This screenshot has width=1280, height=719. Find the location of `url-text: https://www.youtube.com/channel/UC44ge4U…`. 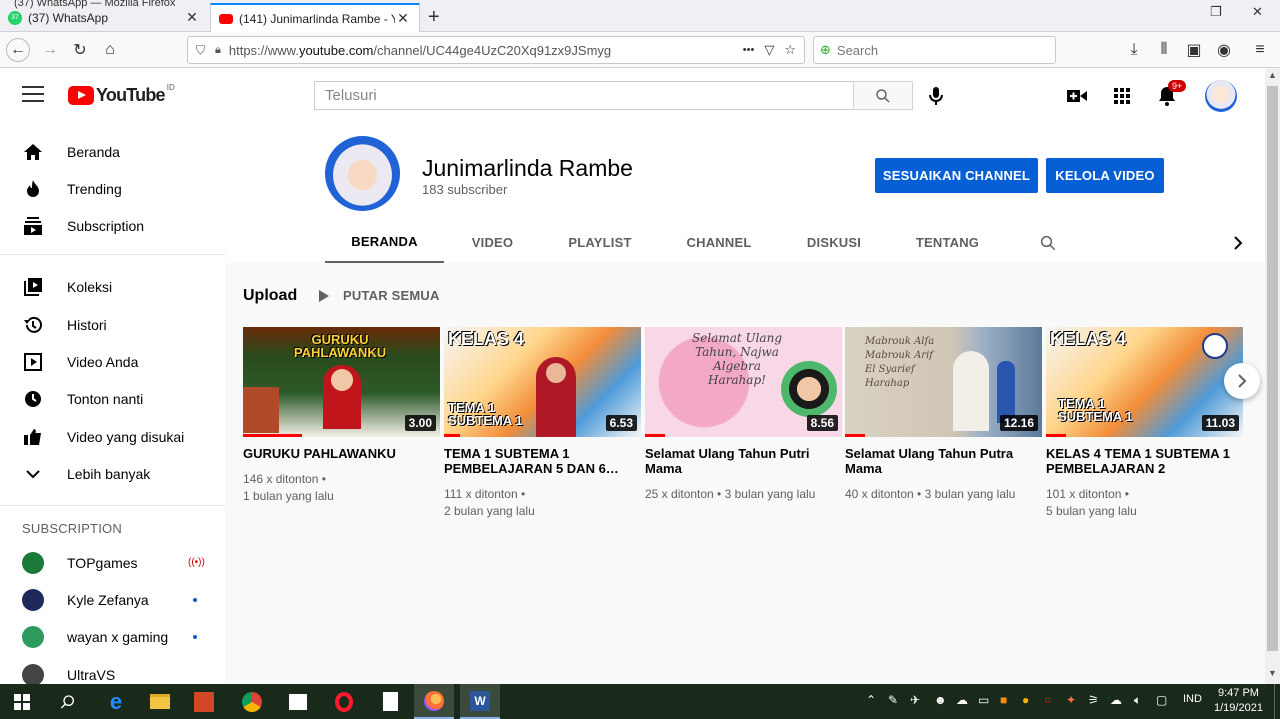

url-text: https://www.youtube.com/channel/UC44ge4U… is located at coordinates (420, 50).